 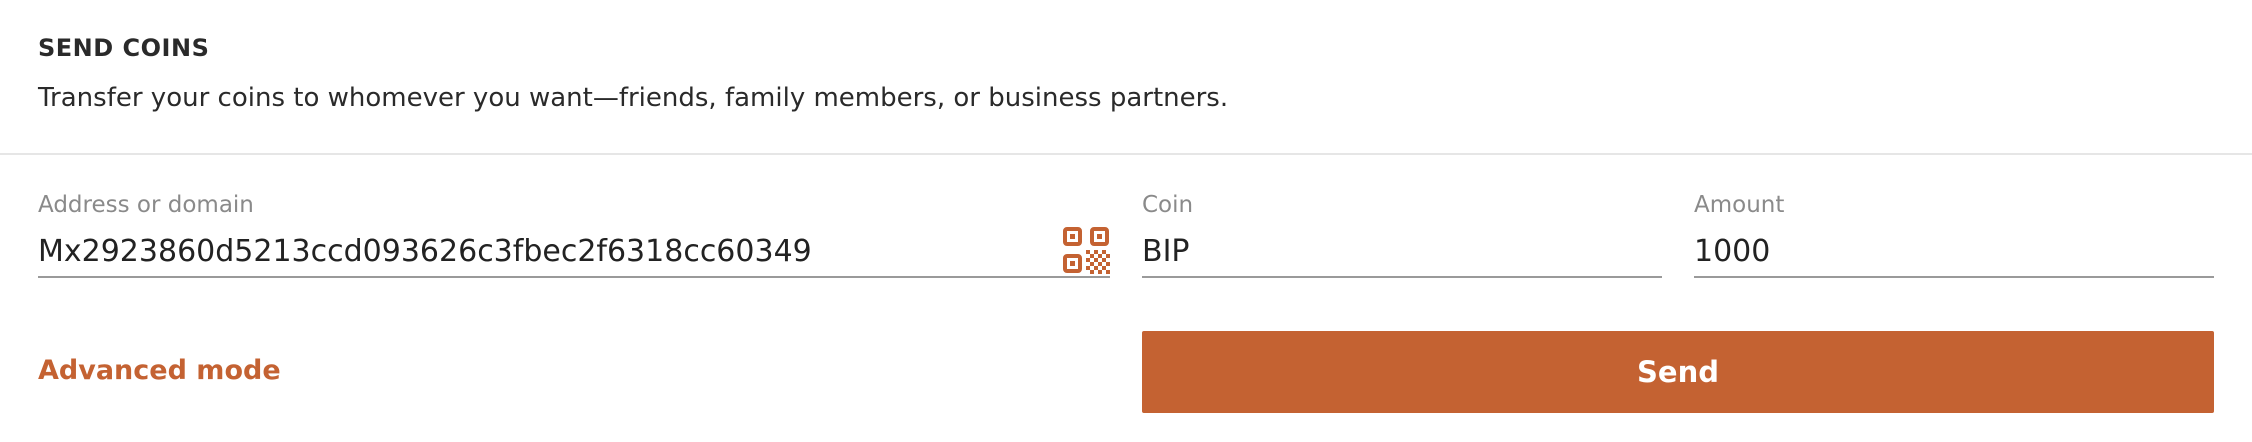 I want to click on amount-input, so click(x=1954, y=255).